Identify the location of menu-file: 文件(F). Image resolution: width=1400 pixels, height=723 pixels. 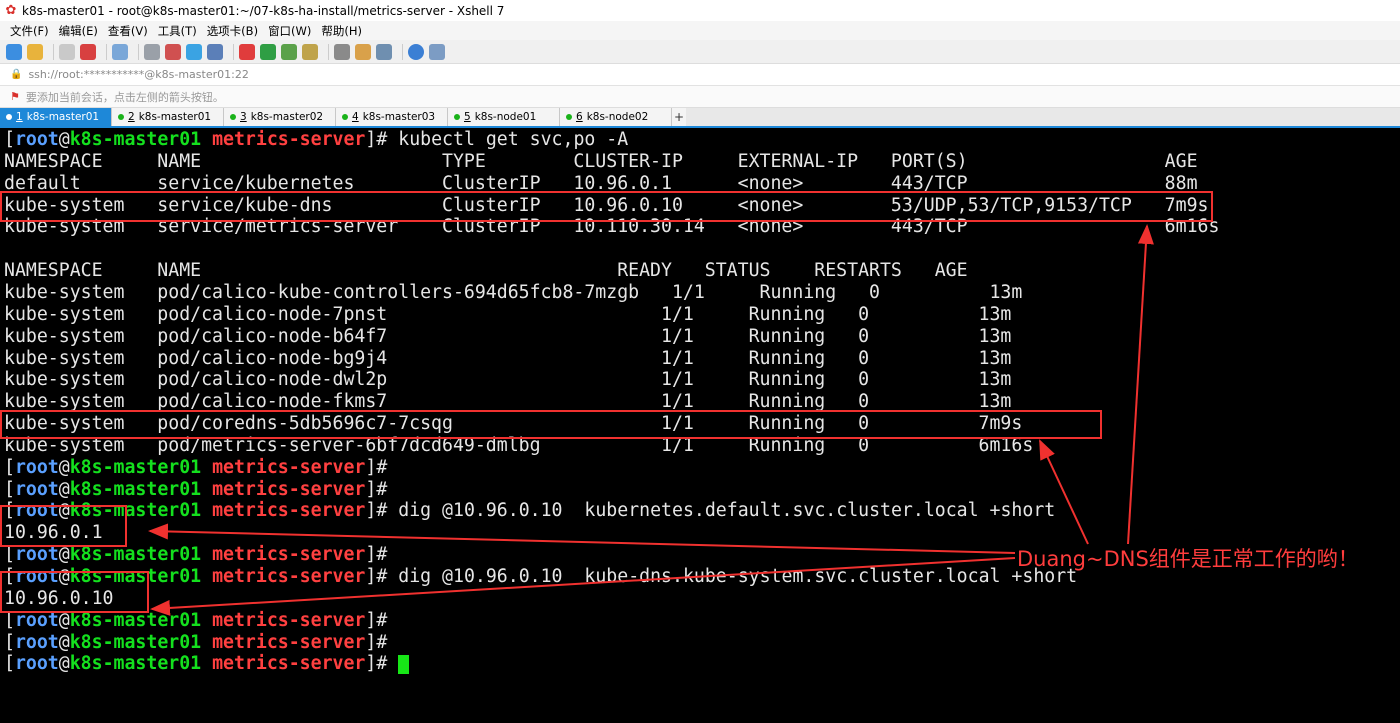
(29, 31).